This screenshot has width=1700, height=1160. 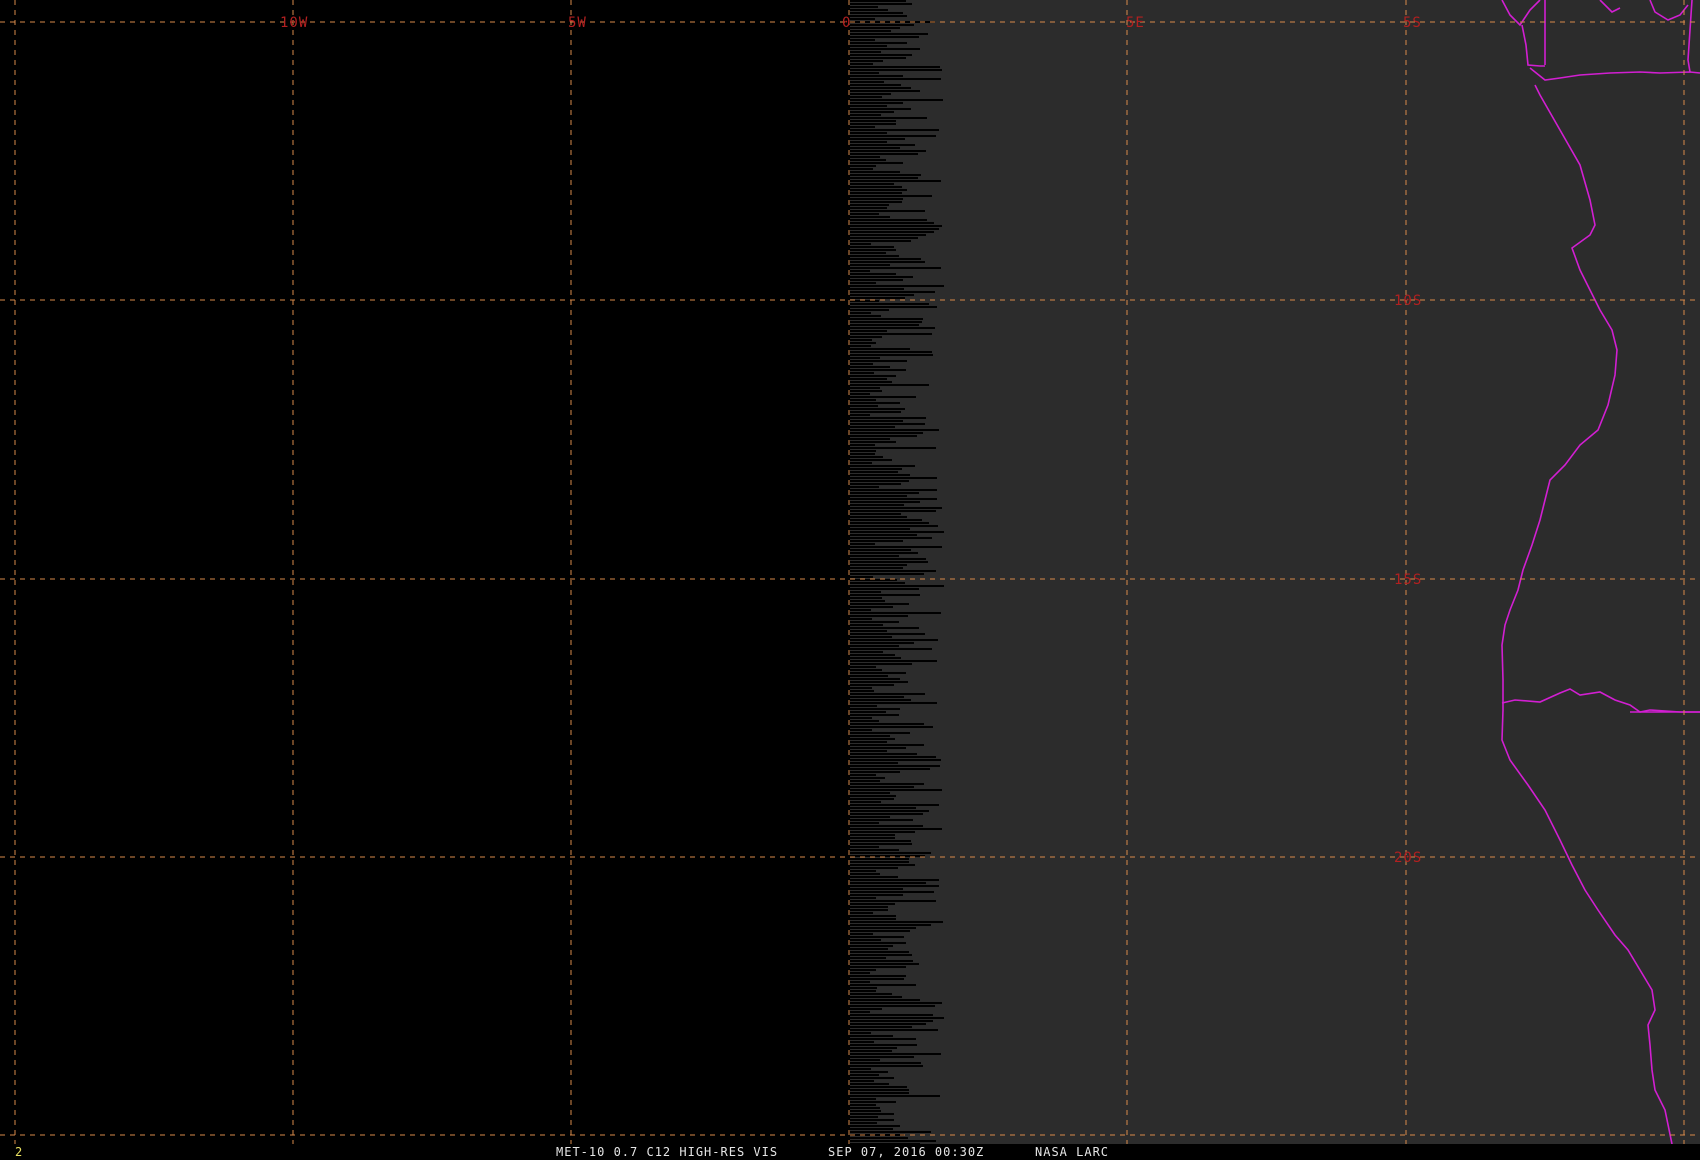 What do you see at coordinates (577, 23) in the screenshot?
I see `lon-label-5w: 5W` at bounding box center [577, 23].